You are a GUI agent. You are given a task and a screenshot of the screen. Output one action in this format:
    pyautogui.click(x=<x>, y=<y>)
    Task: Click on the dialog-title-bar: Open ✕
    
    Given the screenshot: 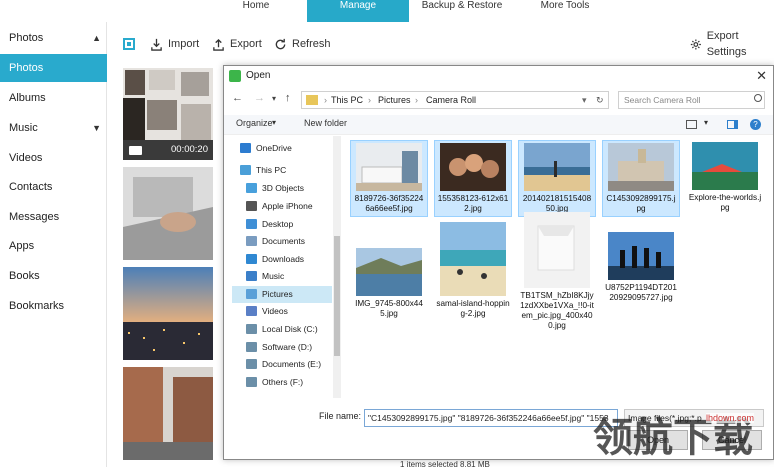 What is the action you would take?
    pyautogui.click(x=498, y=76)
    